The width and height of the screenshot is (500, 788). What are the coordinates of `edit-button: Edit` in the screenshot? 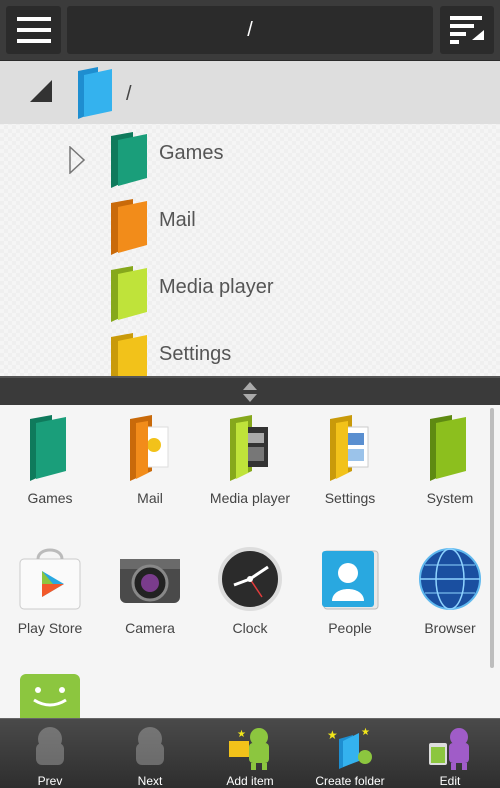 It's located at (450, 753).